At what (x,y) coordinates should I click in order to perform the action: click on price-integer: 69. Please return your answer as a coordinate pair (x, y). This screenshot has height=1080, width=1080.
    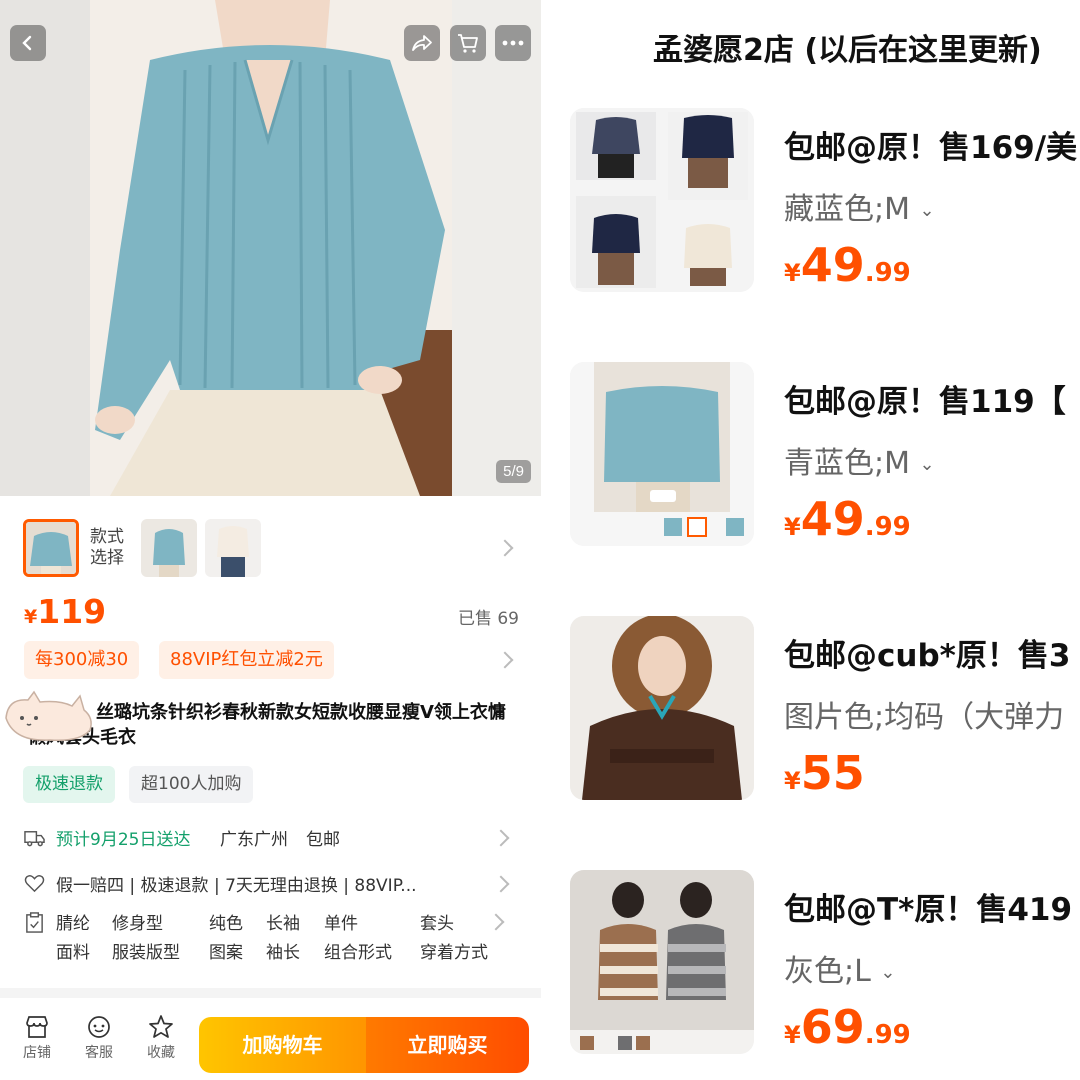
    Looking at the image, I should click on (832, 1027).